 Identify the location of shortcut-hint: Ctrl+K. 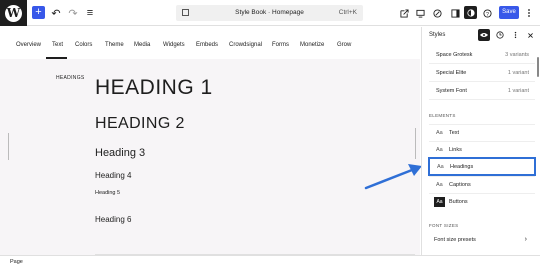
(347, 12).